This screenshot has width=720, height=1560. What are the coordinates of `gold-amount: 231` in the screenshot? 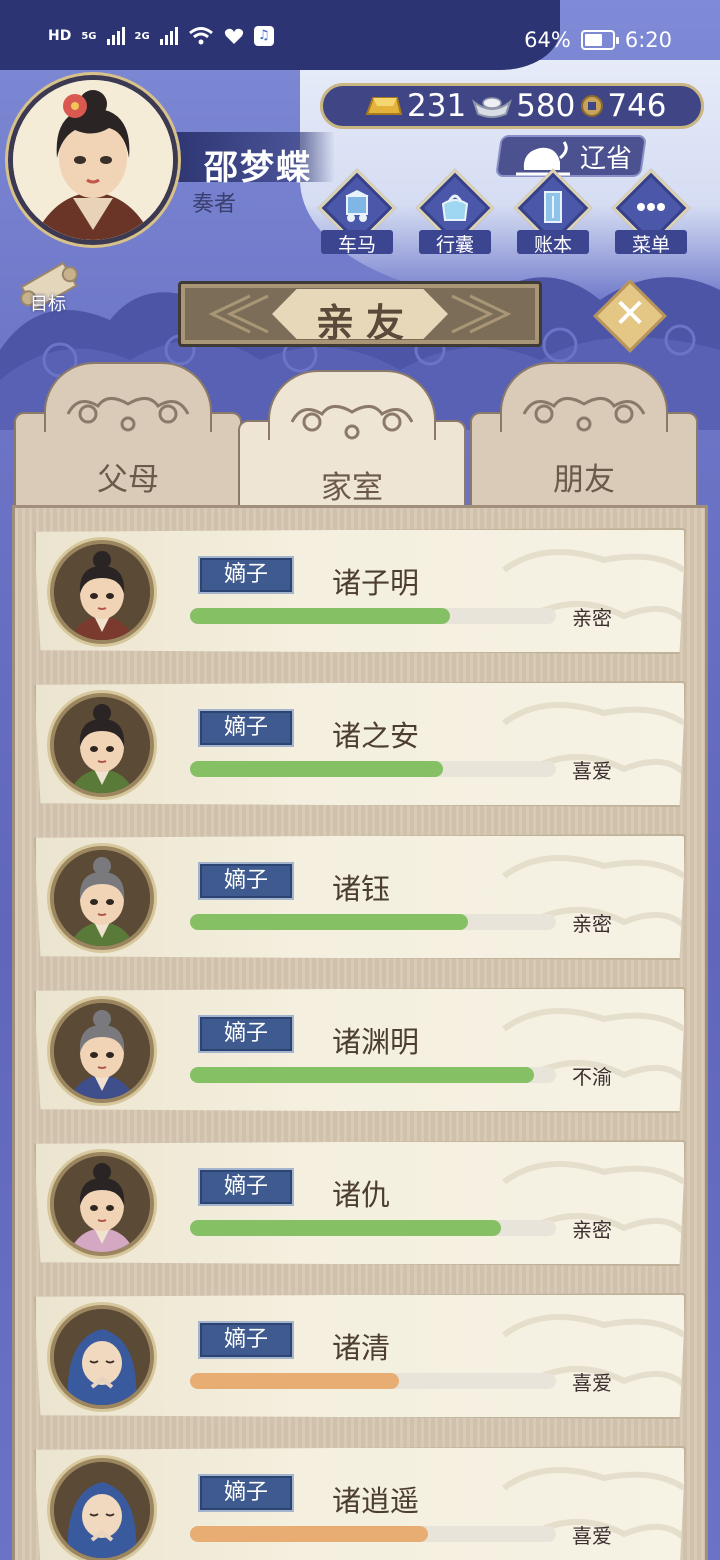 It's located at (437, 106).